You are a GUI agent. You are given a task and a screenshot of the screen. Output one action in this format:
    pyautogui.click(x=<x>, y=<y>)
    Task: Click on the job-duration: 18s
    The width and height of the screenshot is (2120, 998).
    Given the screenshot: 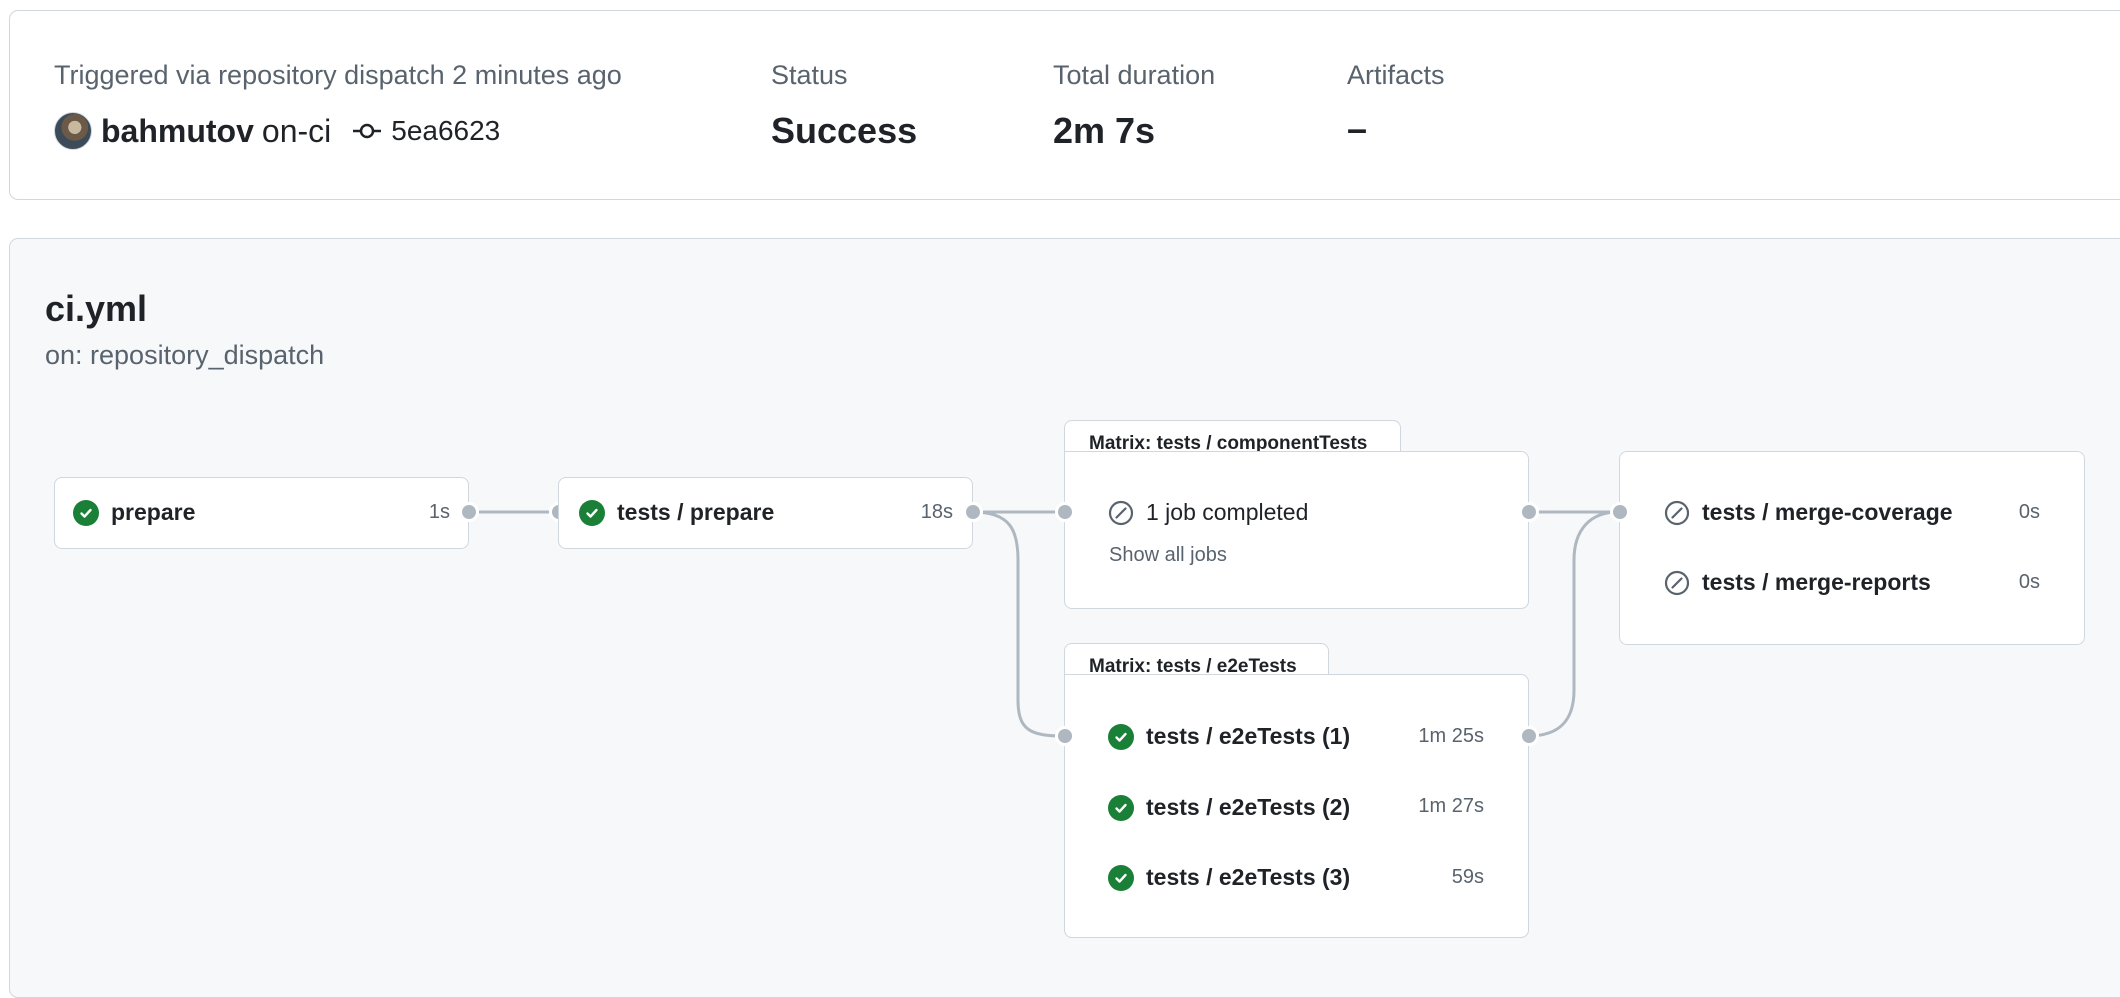 What is the action you would take?
    pyautogui.click(x=936, y=512)
    